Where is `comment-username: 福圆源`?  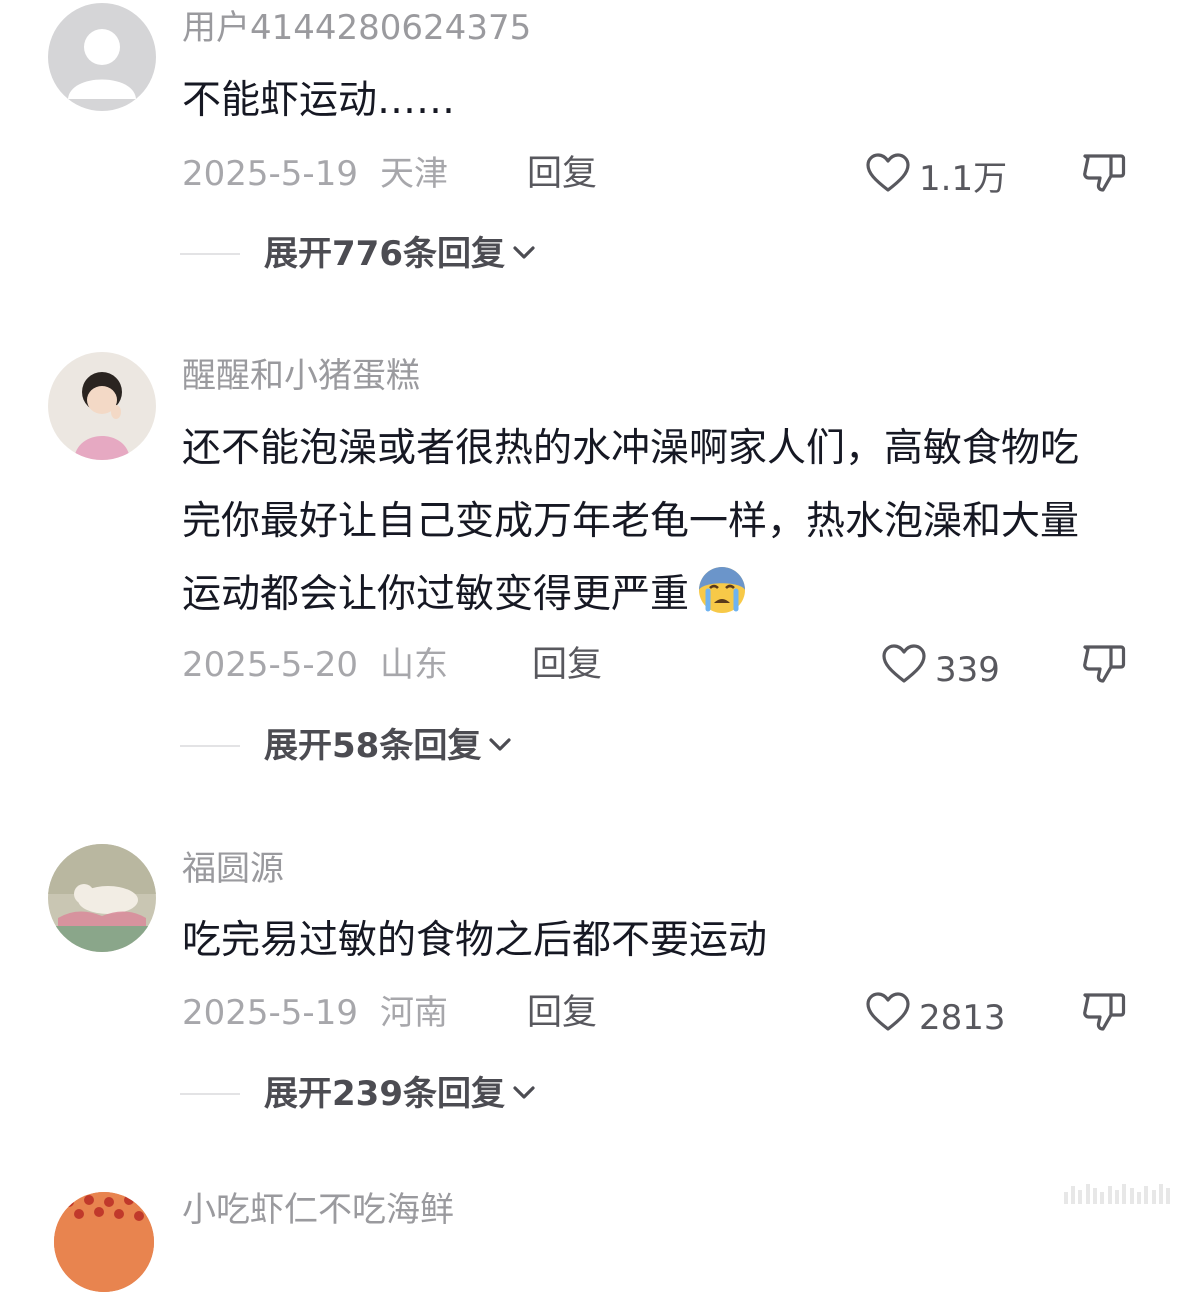 comment-username: 福圆源 is located at coordinates (233, 869).